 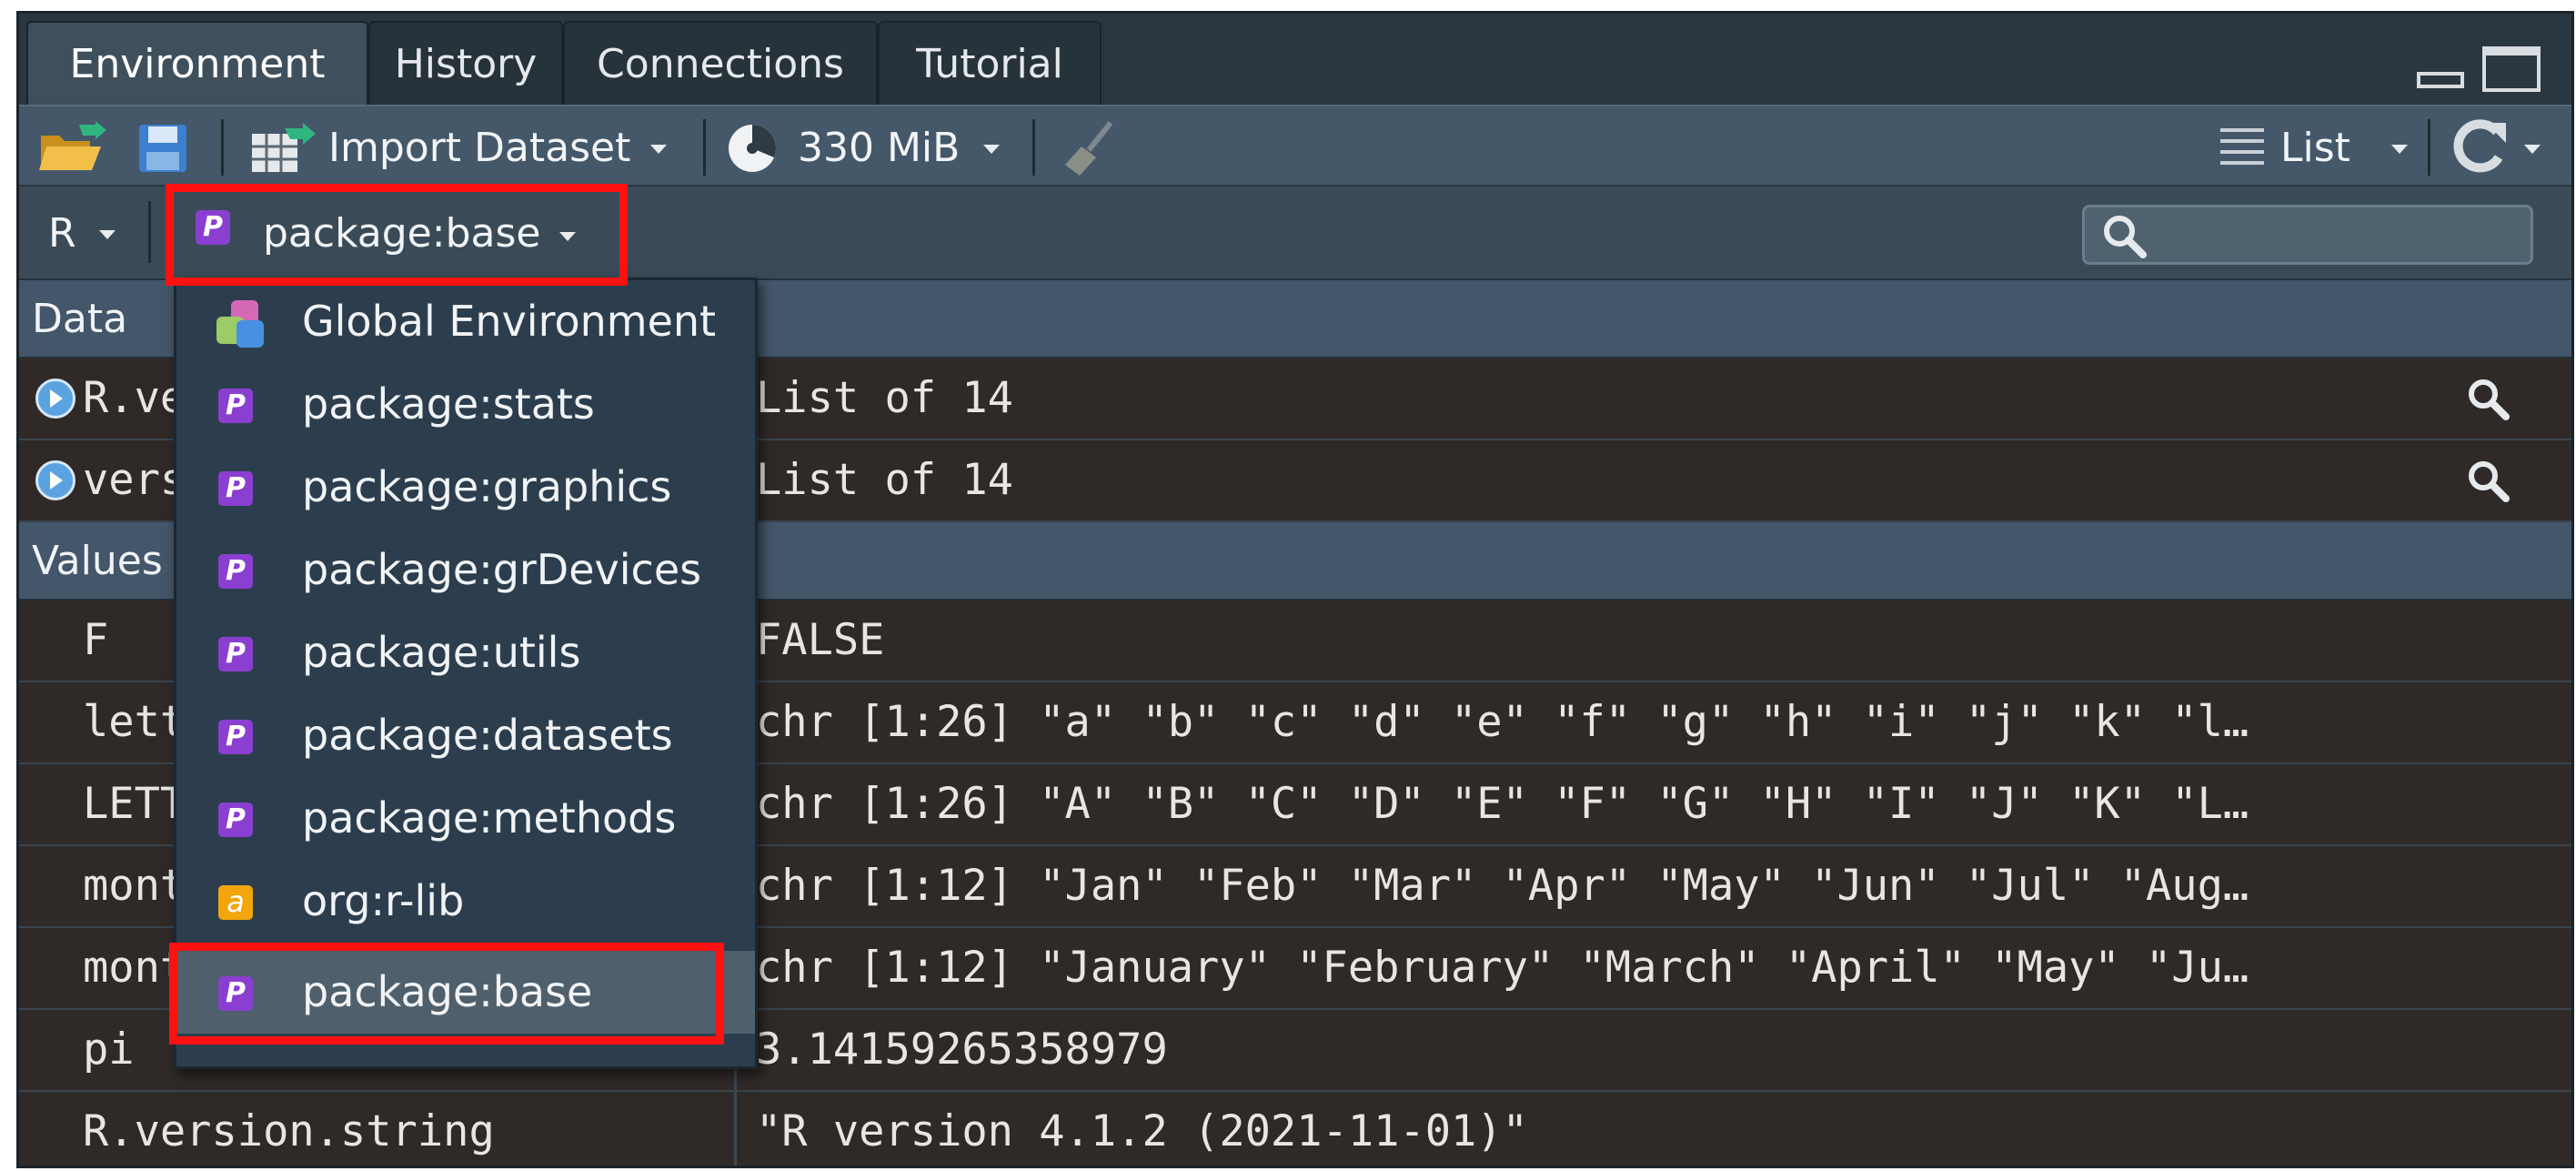 I want to click on tab-bar: Environment History Connections Tutorial, so click(x=1295, y=60).